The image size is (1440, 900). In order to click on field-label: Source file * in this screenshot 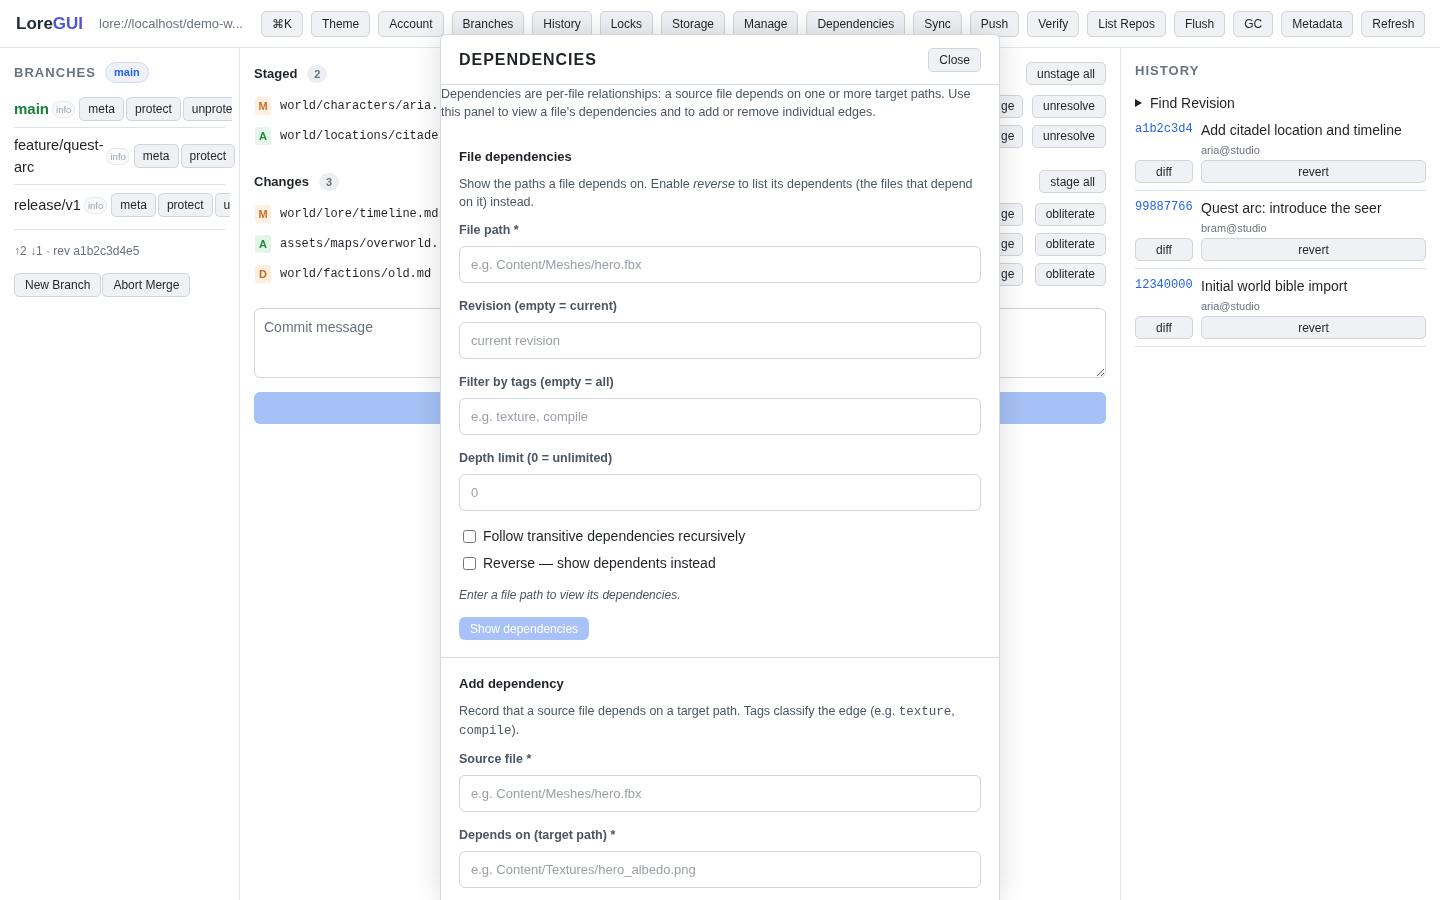, I will do `click(496, 759)`.